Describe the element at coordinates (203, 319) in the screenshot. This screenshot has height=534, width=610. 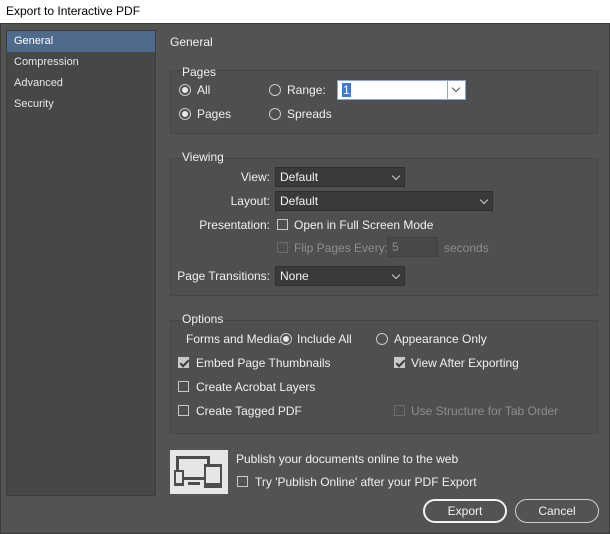
I see `options-section-title: Options` at that location.